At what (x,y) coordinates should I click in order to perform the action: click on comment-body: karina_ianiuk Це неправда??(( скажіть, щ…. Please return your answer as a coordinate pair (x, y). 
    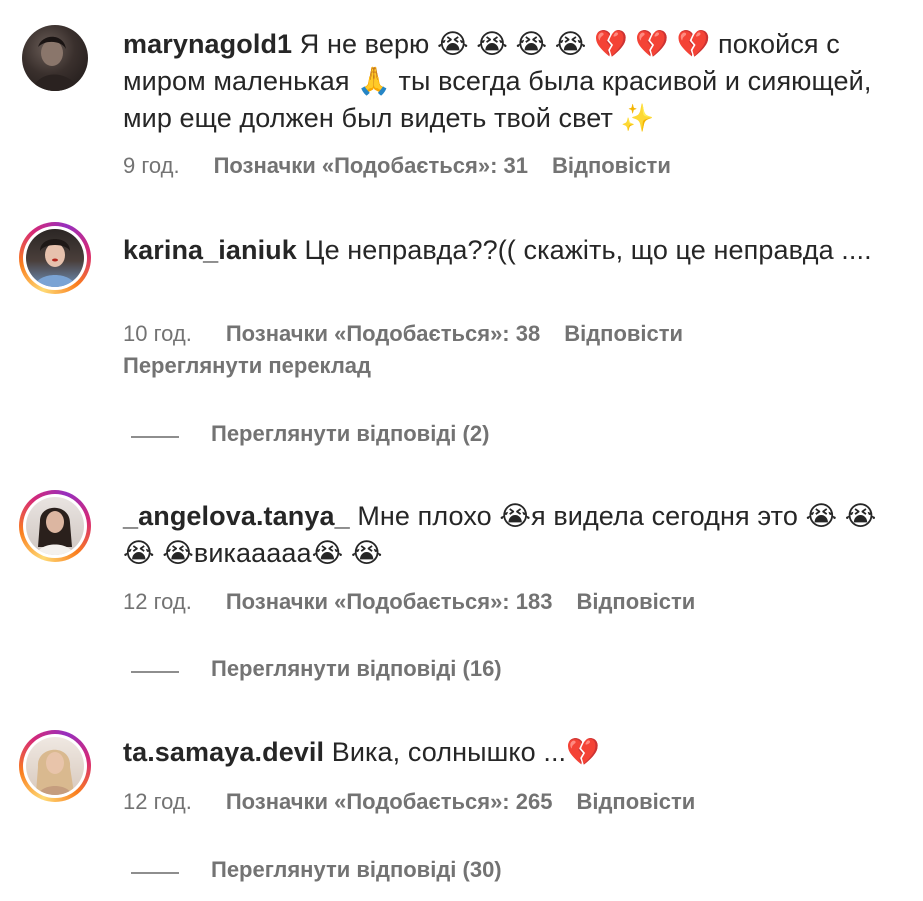
    Looking at the image, I should click on (513, 250).